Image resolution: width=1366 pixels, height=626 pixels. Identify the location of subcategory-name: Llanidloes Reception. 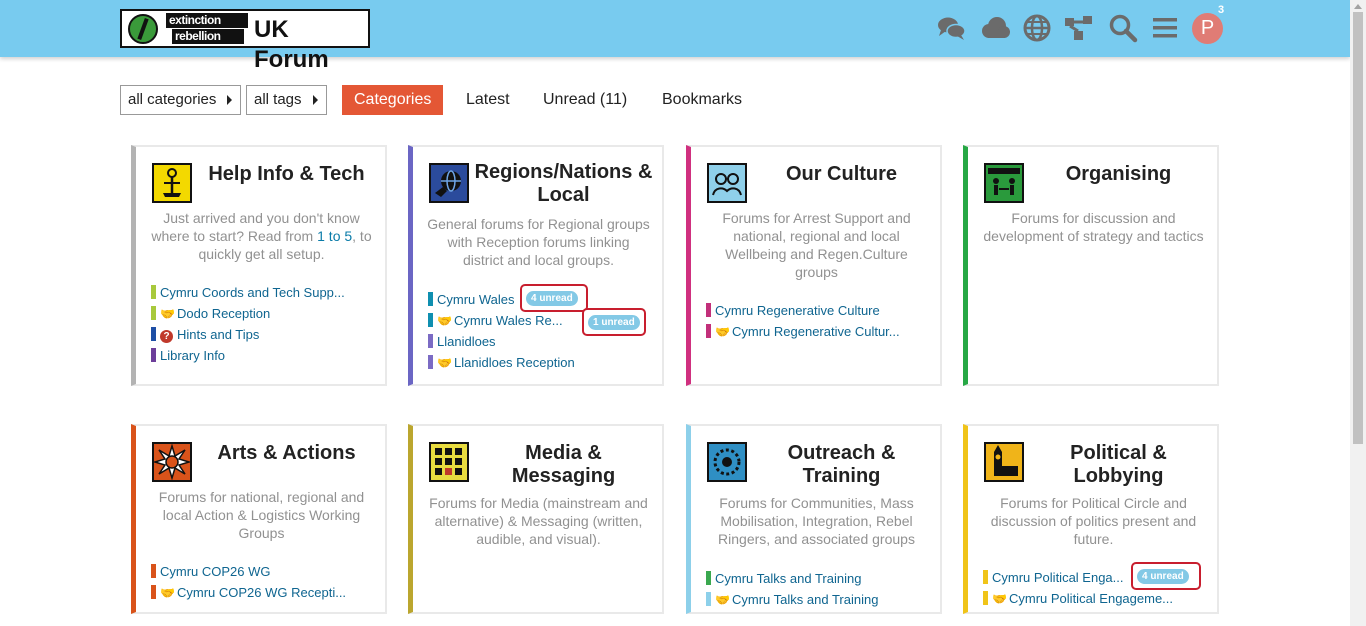
(514, 362).